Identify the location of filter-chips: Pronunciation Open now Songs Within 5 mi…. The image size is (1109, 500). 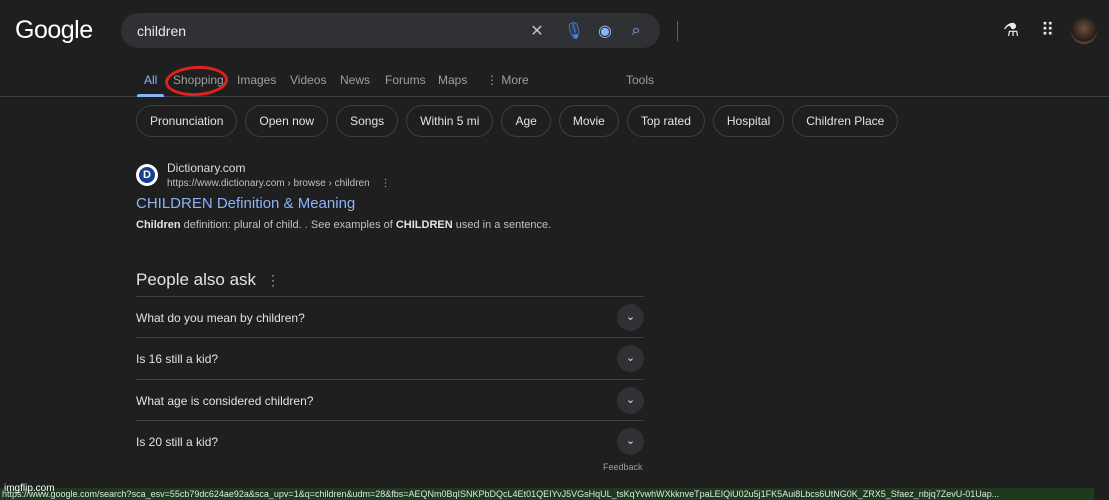
(517, 121).